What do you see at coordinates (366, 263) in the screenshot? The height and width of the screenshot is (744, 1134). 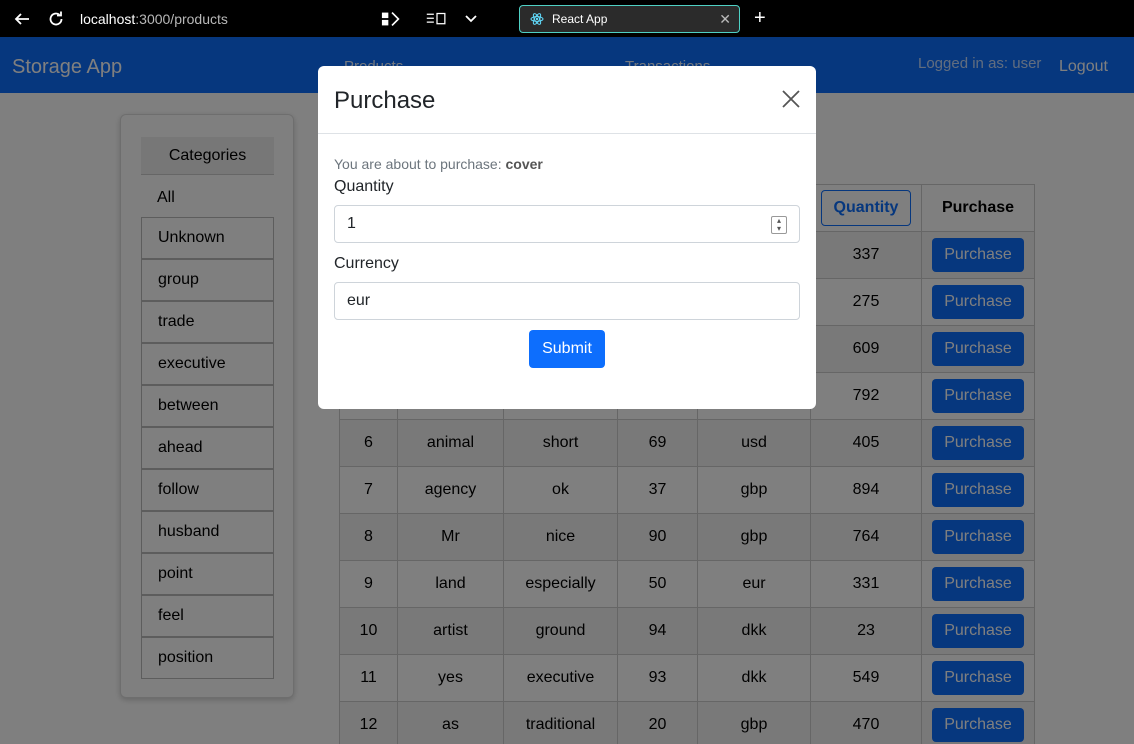 I see `currency-label: Currency` at bounding box center [366, 263].